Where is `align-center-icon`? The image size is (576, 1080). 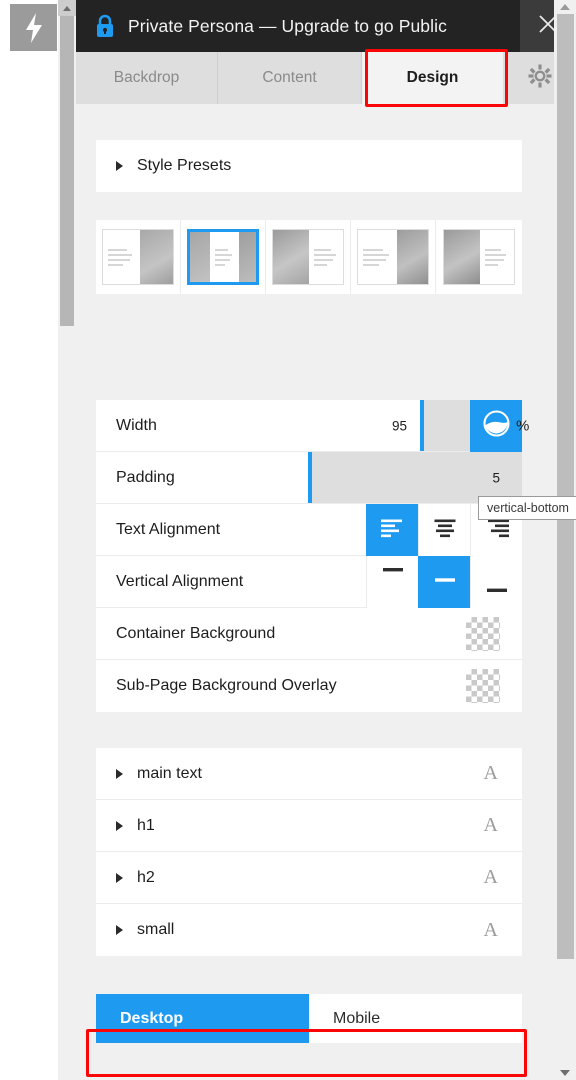
align-center-icon is located at coordinates (445, 530).